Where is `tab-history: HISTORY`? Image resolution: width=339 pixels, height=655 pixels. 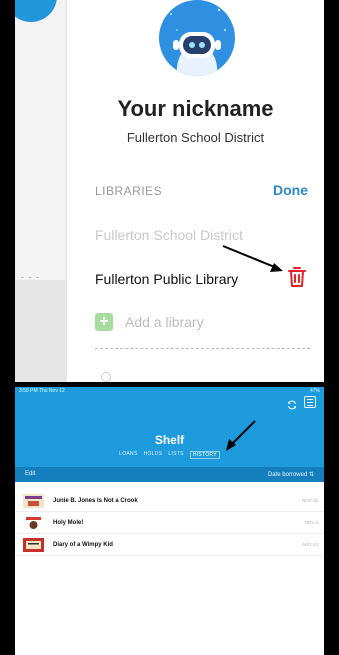 tab-history: HISTORY is located at coordinates (204, 455).